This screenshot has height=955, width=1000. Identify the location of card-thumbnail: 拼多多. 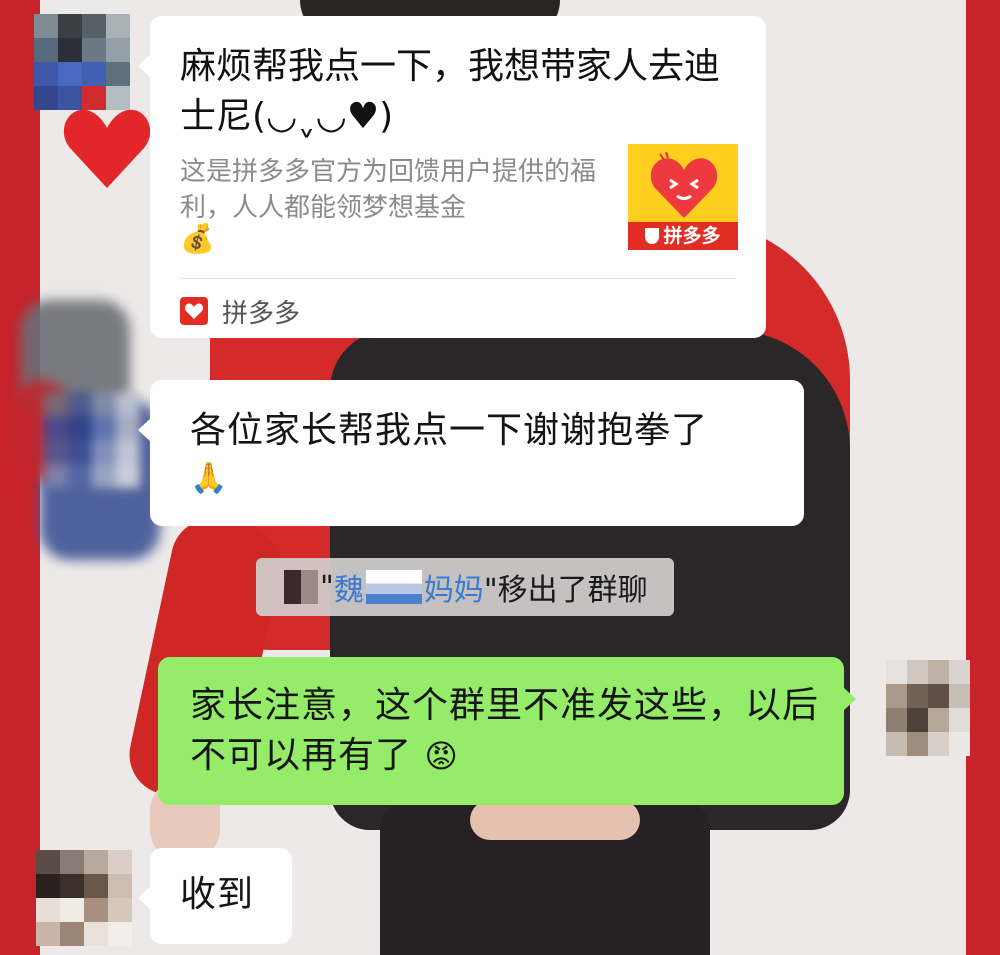
(683, 197).